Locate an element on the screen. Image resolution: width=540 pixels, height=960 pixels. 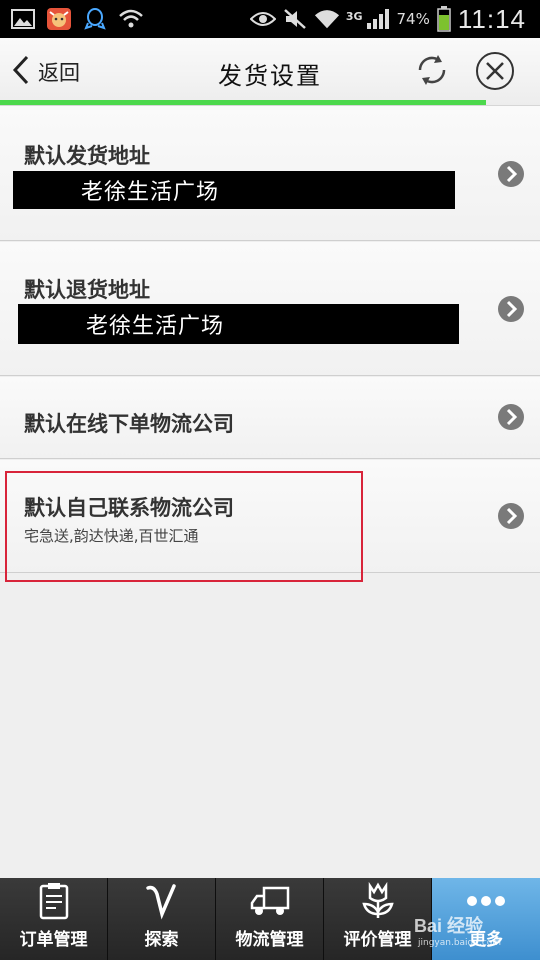
close-icon is located at coordinates (495, 71).